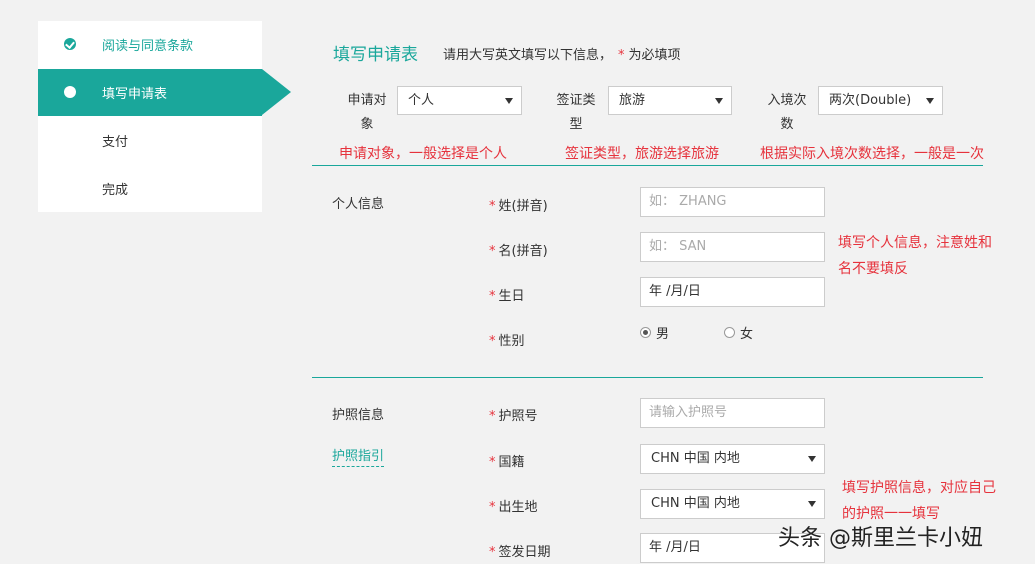 The image size is (1035, 564). I want to click on visa-type-label: 签证类 型, so click(576, 113).